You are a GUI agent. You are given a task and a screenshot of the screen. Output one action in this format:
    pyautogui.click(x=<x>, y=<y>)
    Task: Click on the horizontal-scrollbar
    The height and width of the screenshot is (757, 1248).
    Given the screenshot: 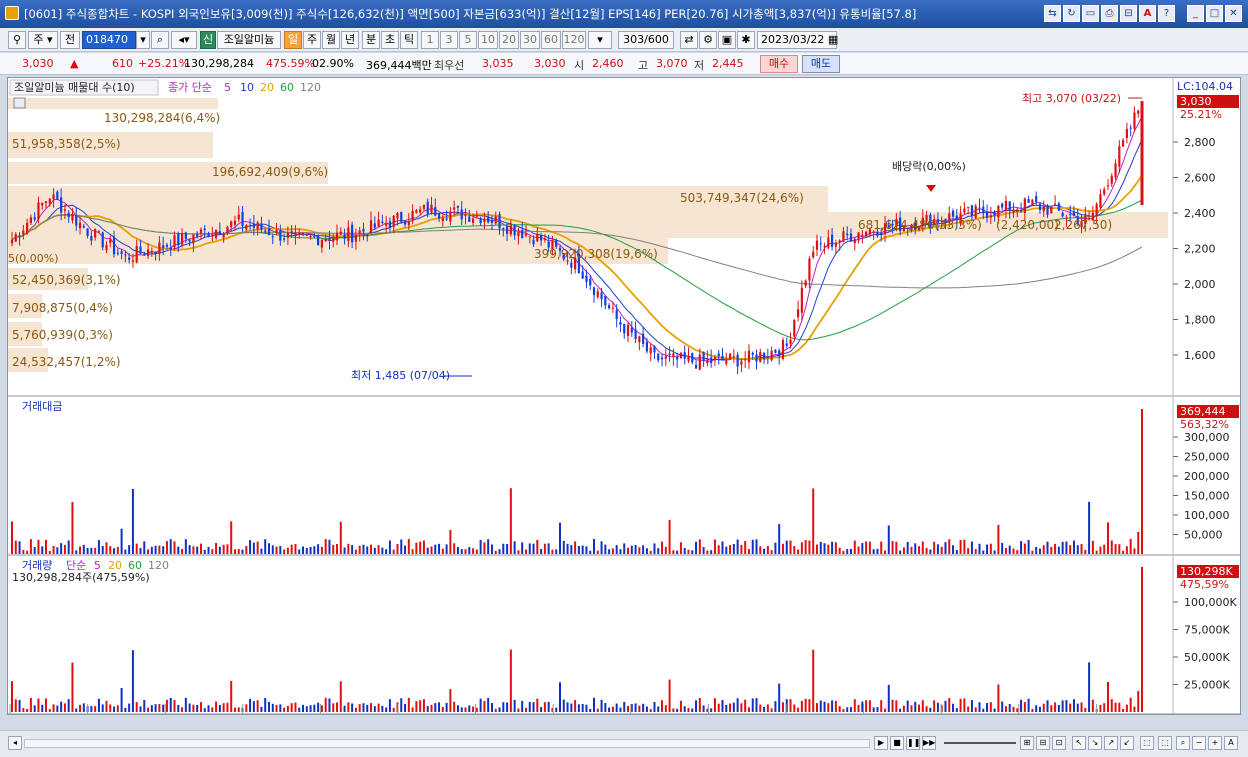 What is the action you would take?
    pyautogui.click(x=447, y=743)
    